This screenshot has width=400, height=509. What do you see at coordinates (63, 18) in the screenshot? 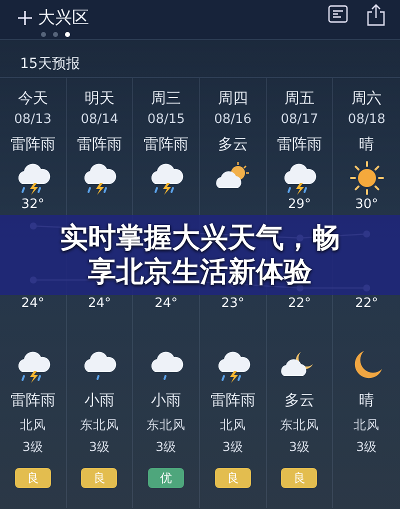
I see `city-name: 大兴区` at bounding box center [63, 18].